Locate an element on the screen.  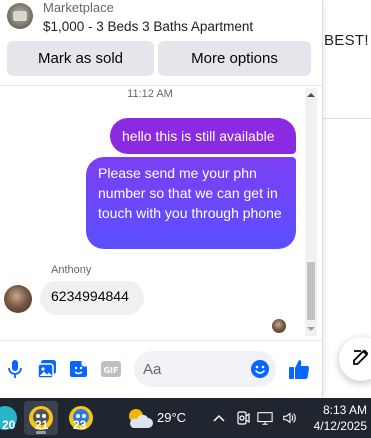
meet-now-icon is located at coordinates (243, 418).